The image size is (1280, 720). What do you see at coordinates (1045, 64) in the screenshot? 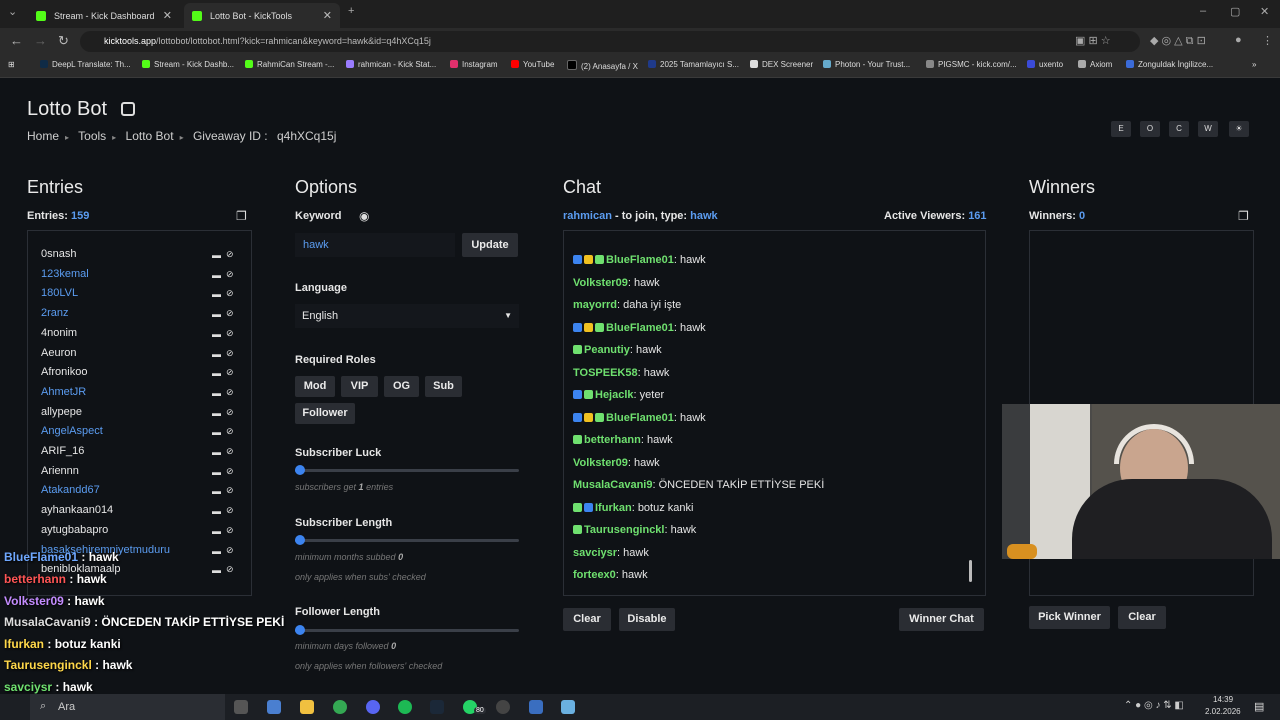
I see `bookmark-uxento: uxento` at bounding box center [1045, 64].